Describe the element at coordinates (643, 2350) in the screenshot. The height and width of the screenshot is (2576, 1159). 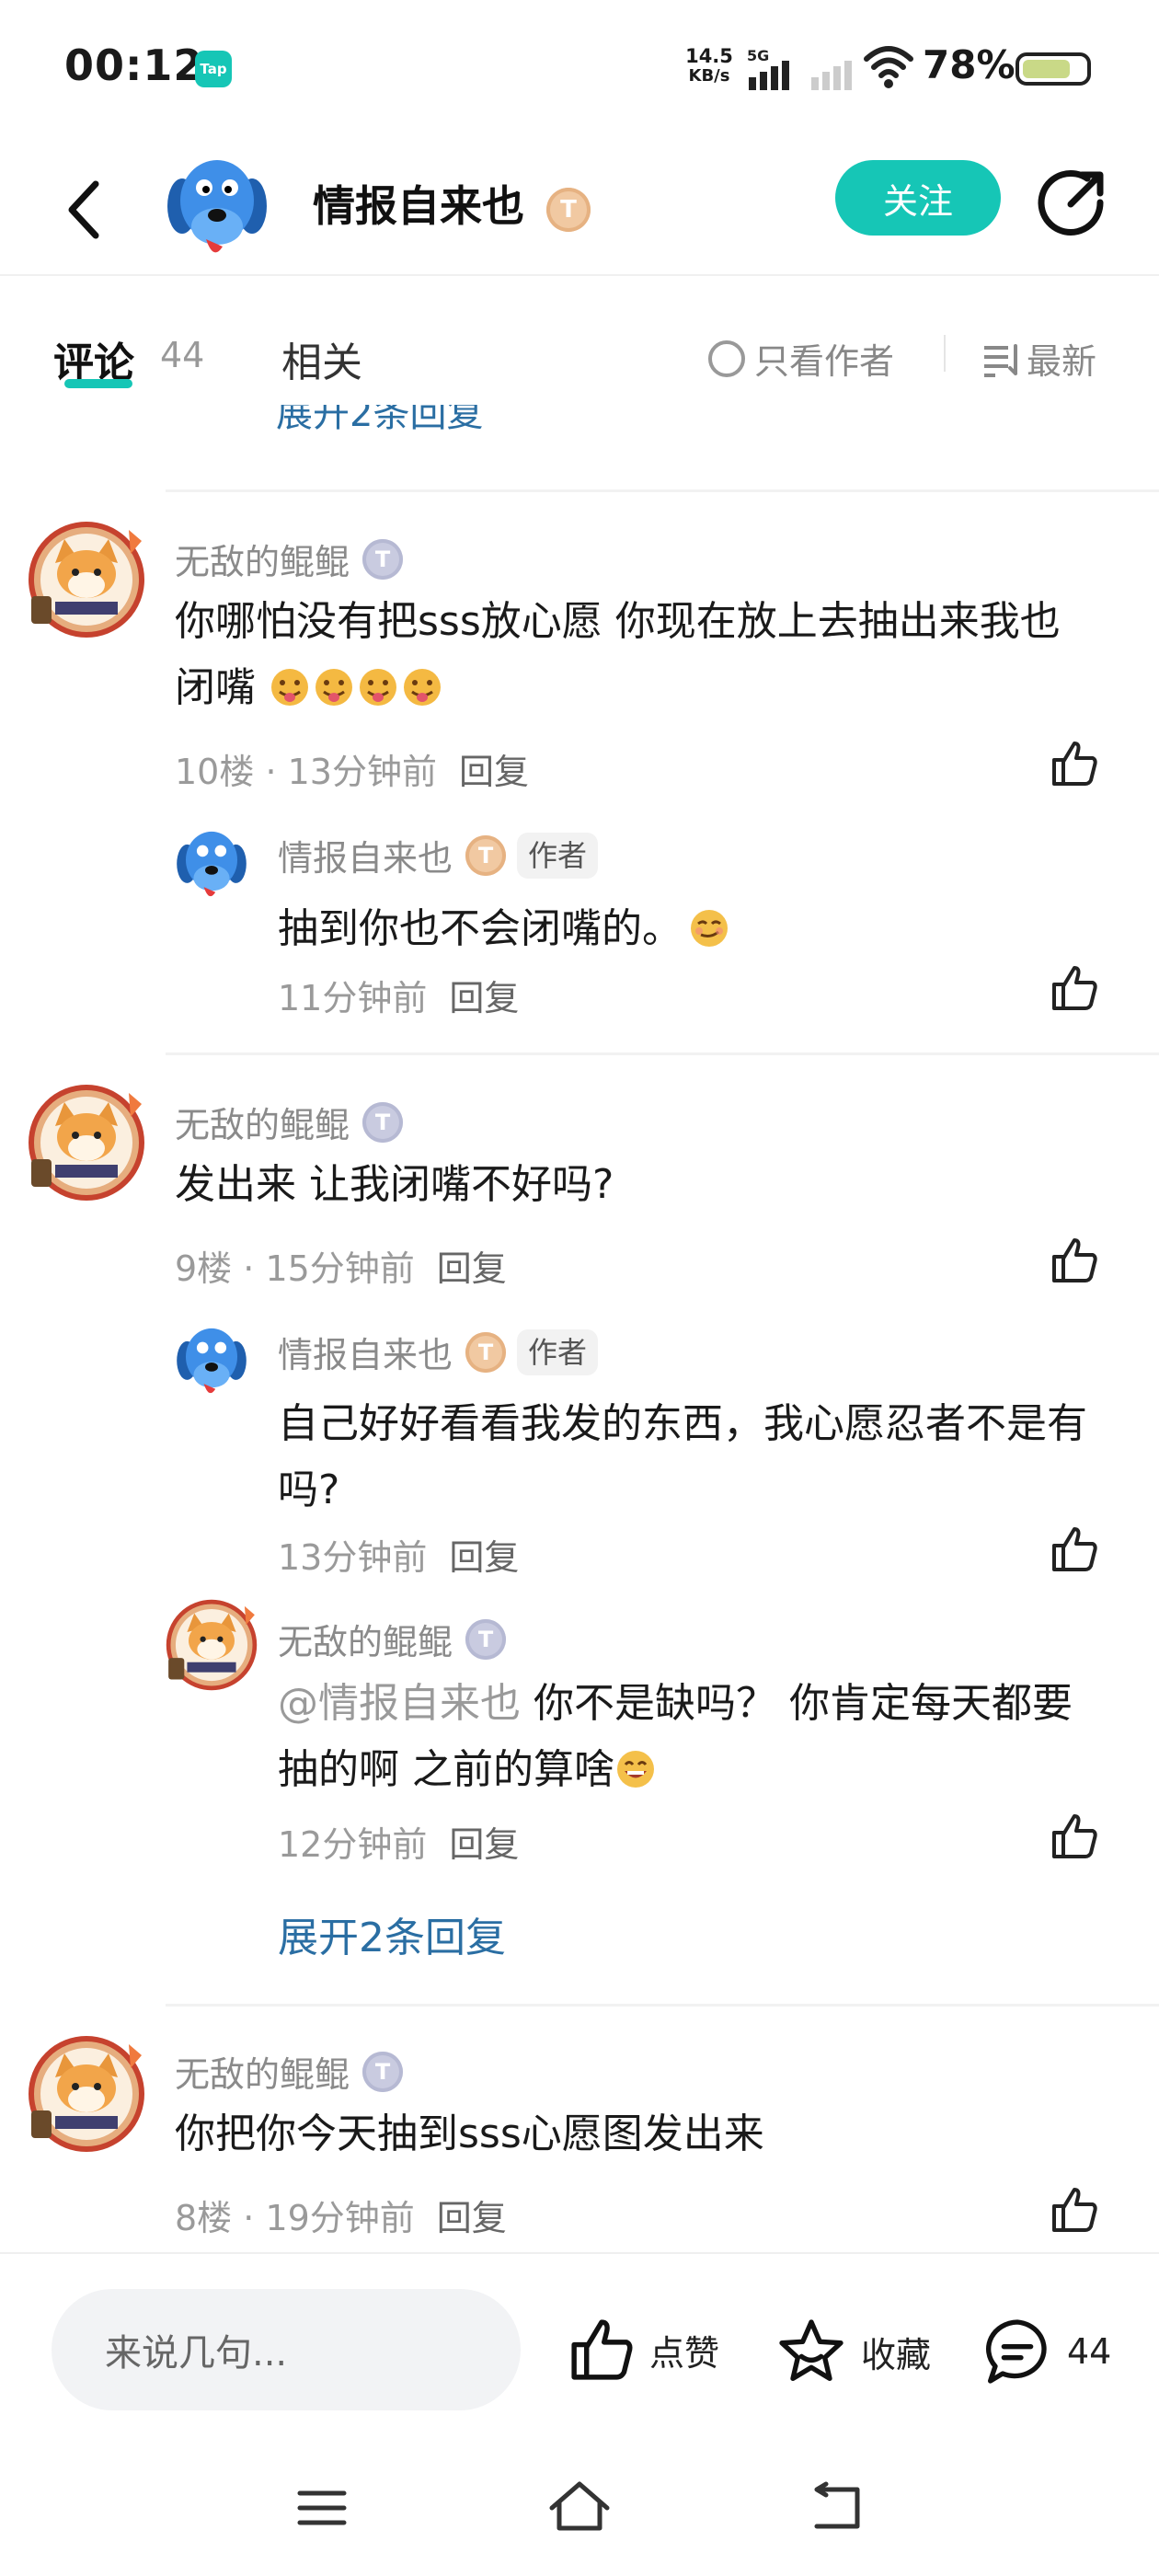
I see `like-button: 点赞` at that location.